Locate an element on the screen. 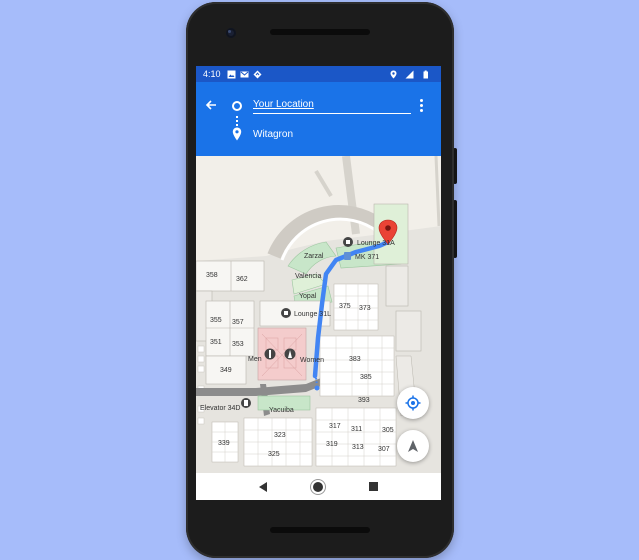 The width and height of the screenshot is (639, 560). label-room-307: 307 is located at coordinates (384, 449).